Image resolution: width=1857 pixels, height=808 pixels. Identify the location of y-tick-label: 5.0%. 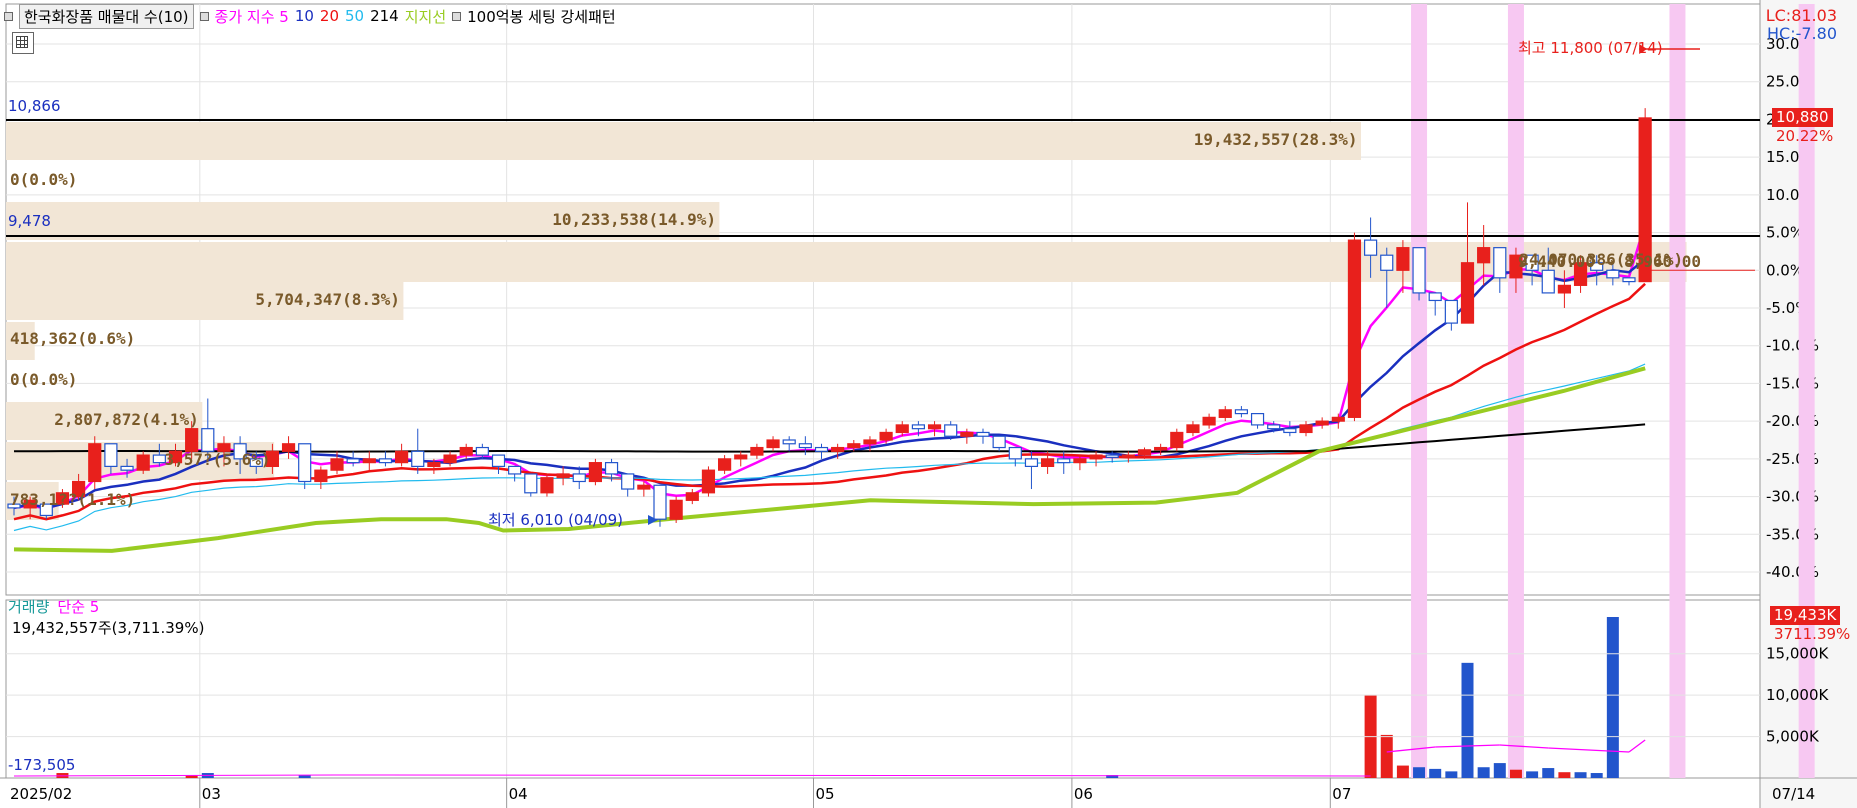
(1785, 233).